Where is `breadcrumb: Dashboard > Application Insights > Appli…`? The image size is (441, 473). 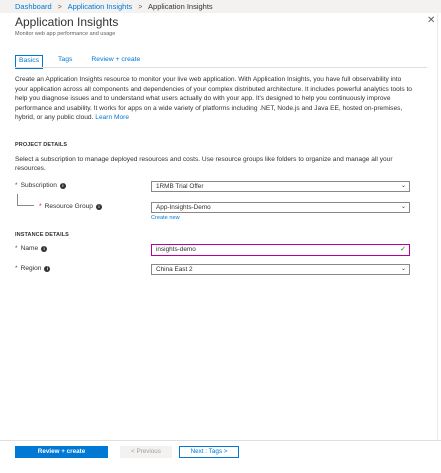 breadcrumb: Dashboard > Application Insights > Appli… is located at coordinates (220, 6).